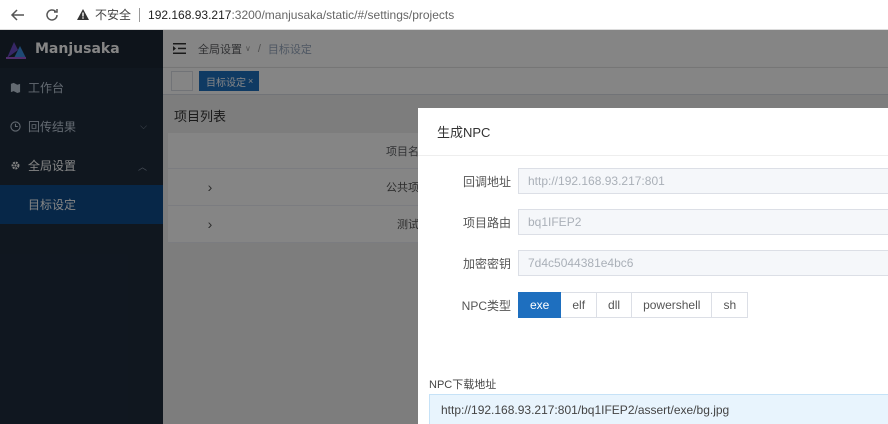  I want to click on npc-type-sh: sh, so click(730, 305).